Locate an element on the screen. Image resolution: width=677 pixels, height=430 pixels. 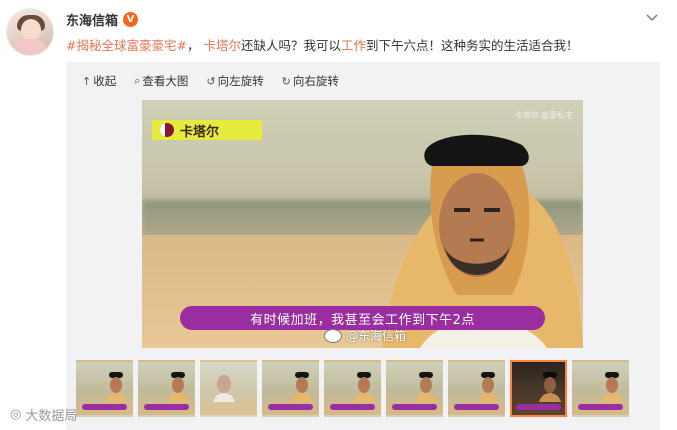
rotate-right-label: 向右旋转 is located at coordinates (315, 81).